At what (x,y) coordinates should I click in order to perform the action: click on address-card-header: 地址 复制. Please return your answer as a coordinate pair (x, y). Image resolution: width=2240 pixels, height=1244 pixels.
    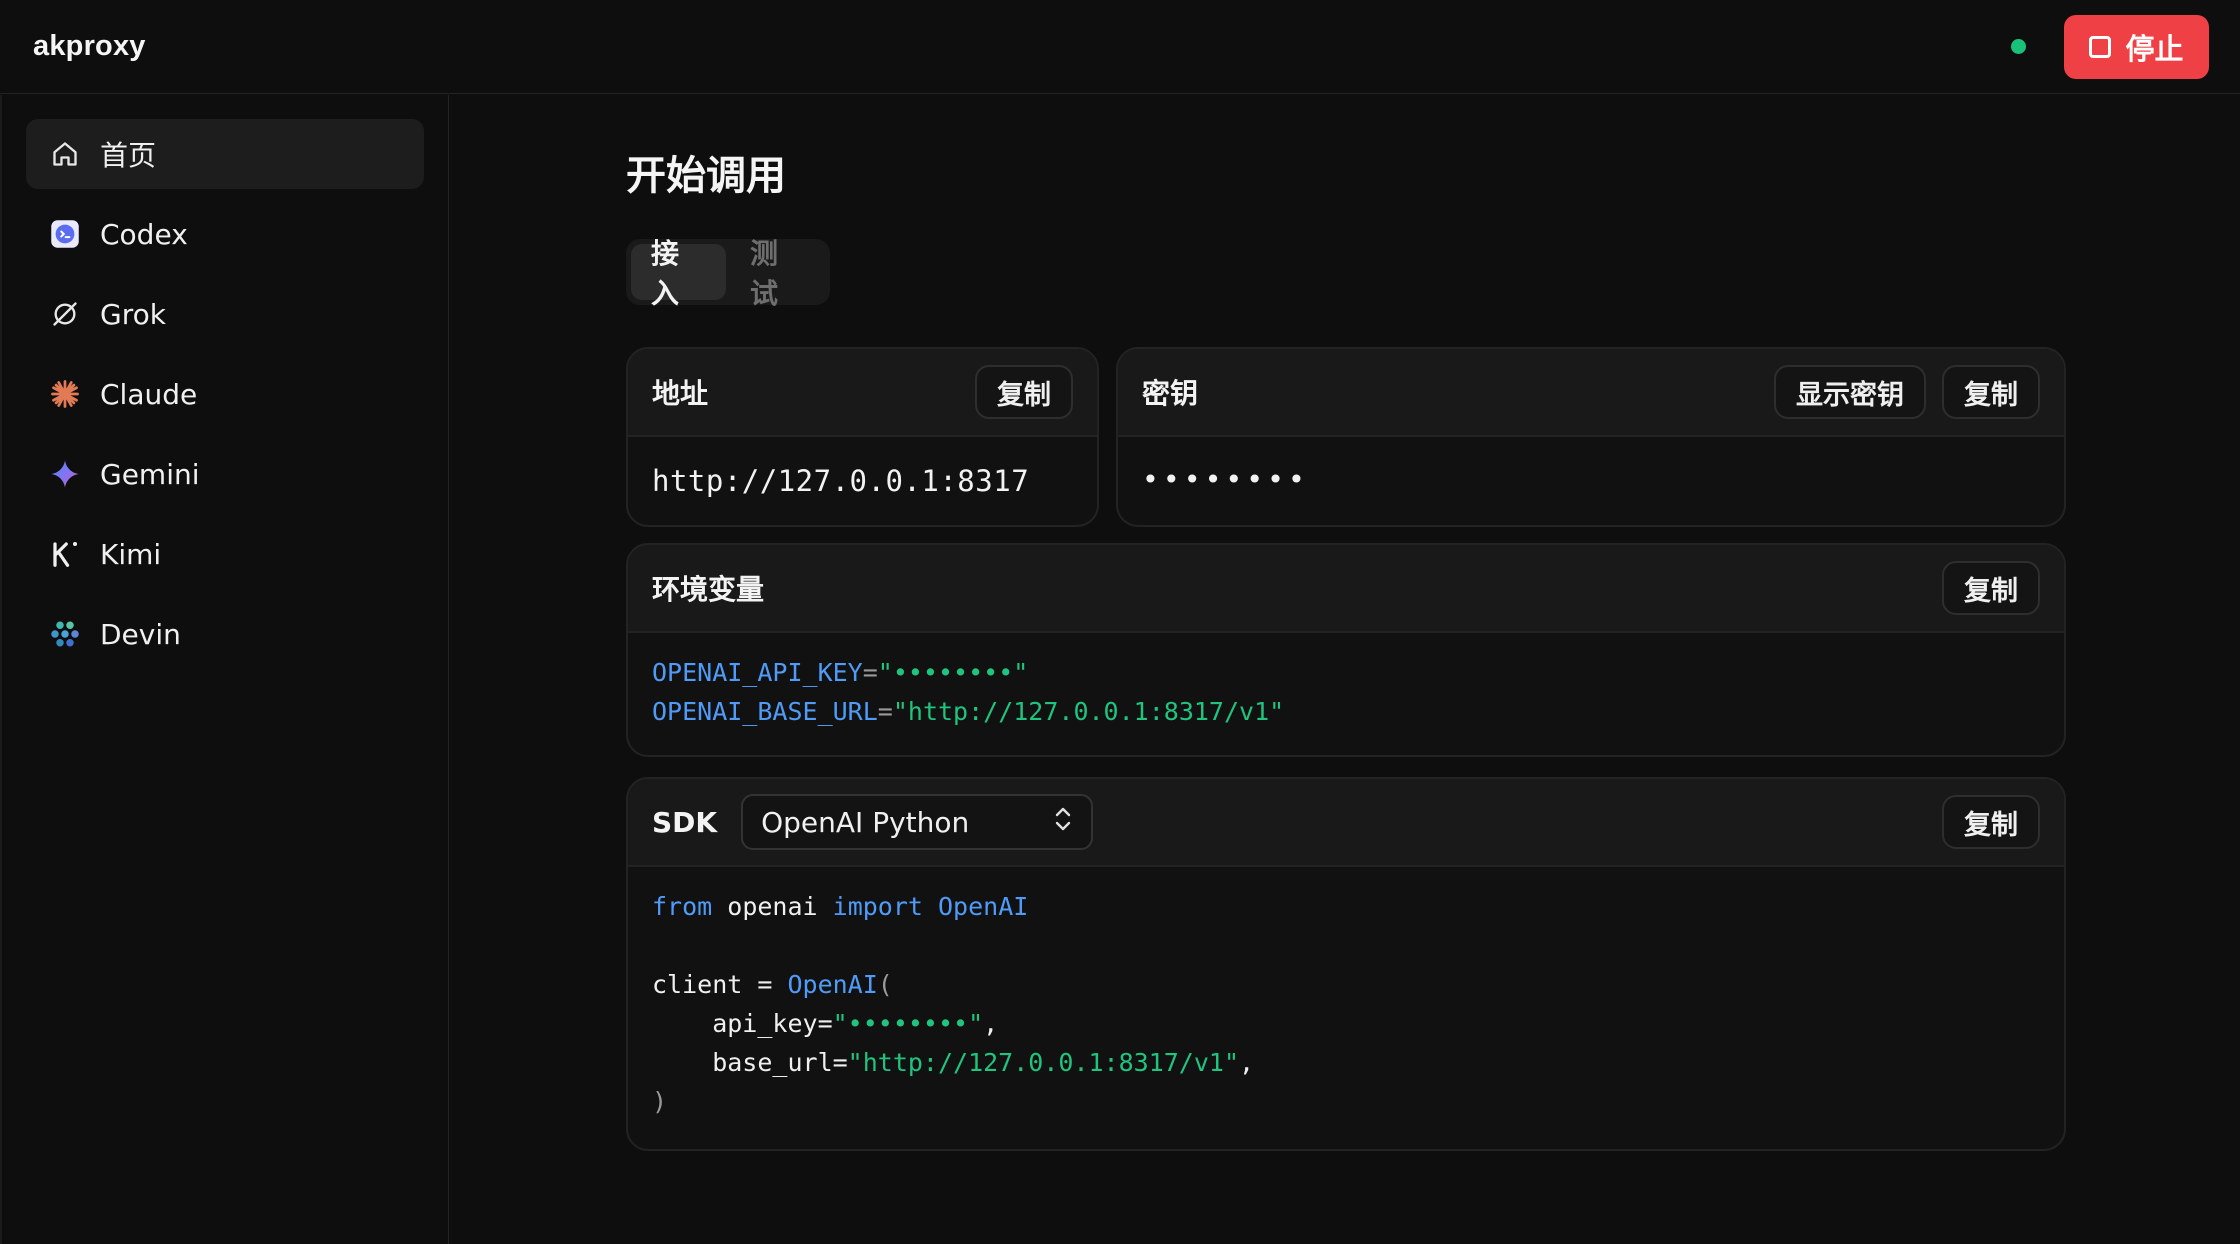
    Looking at the image, I should click on (862, 393).